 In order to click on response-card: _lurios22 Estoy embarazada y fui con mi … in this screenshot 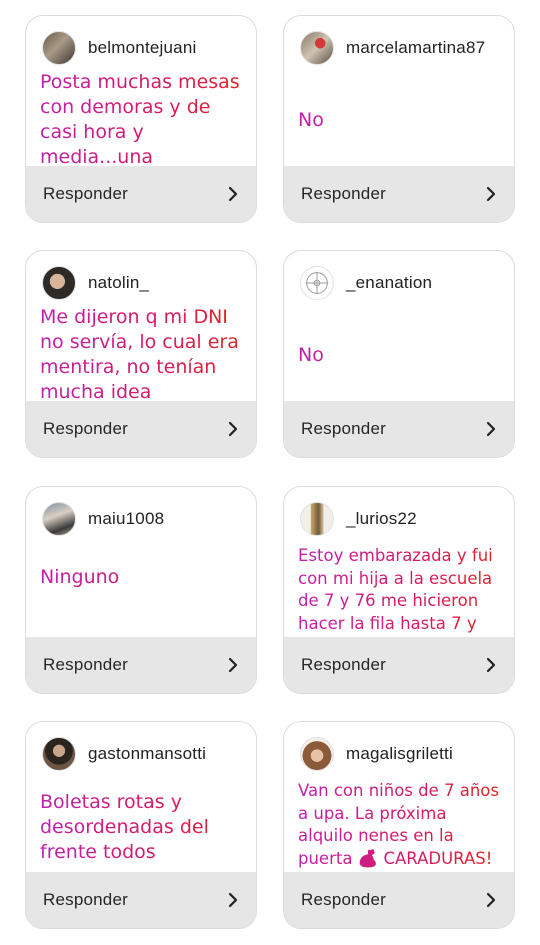, I will do `click(399, 590)`.